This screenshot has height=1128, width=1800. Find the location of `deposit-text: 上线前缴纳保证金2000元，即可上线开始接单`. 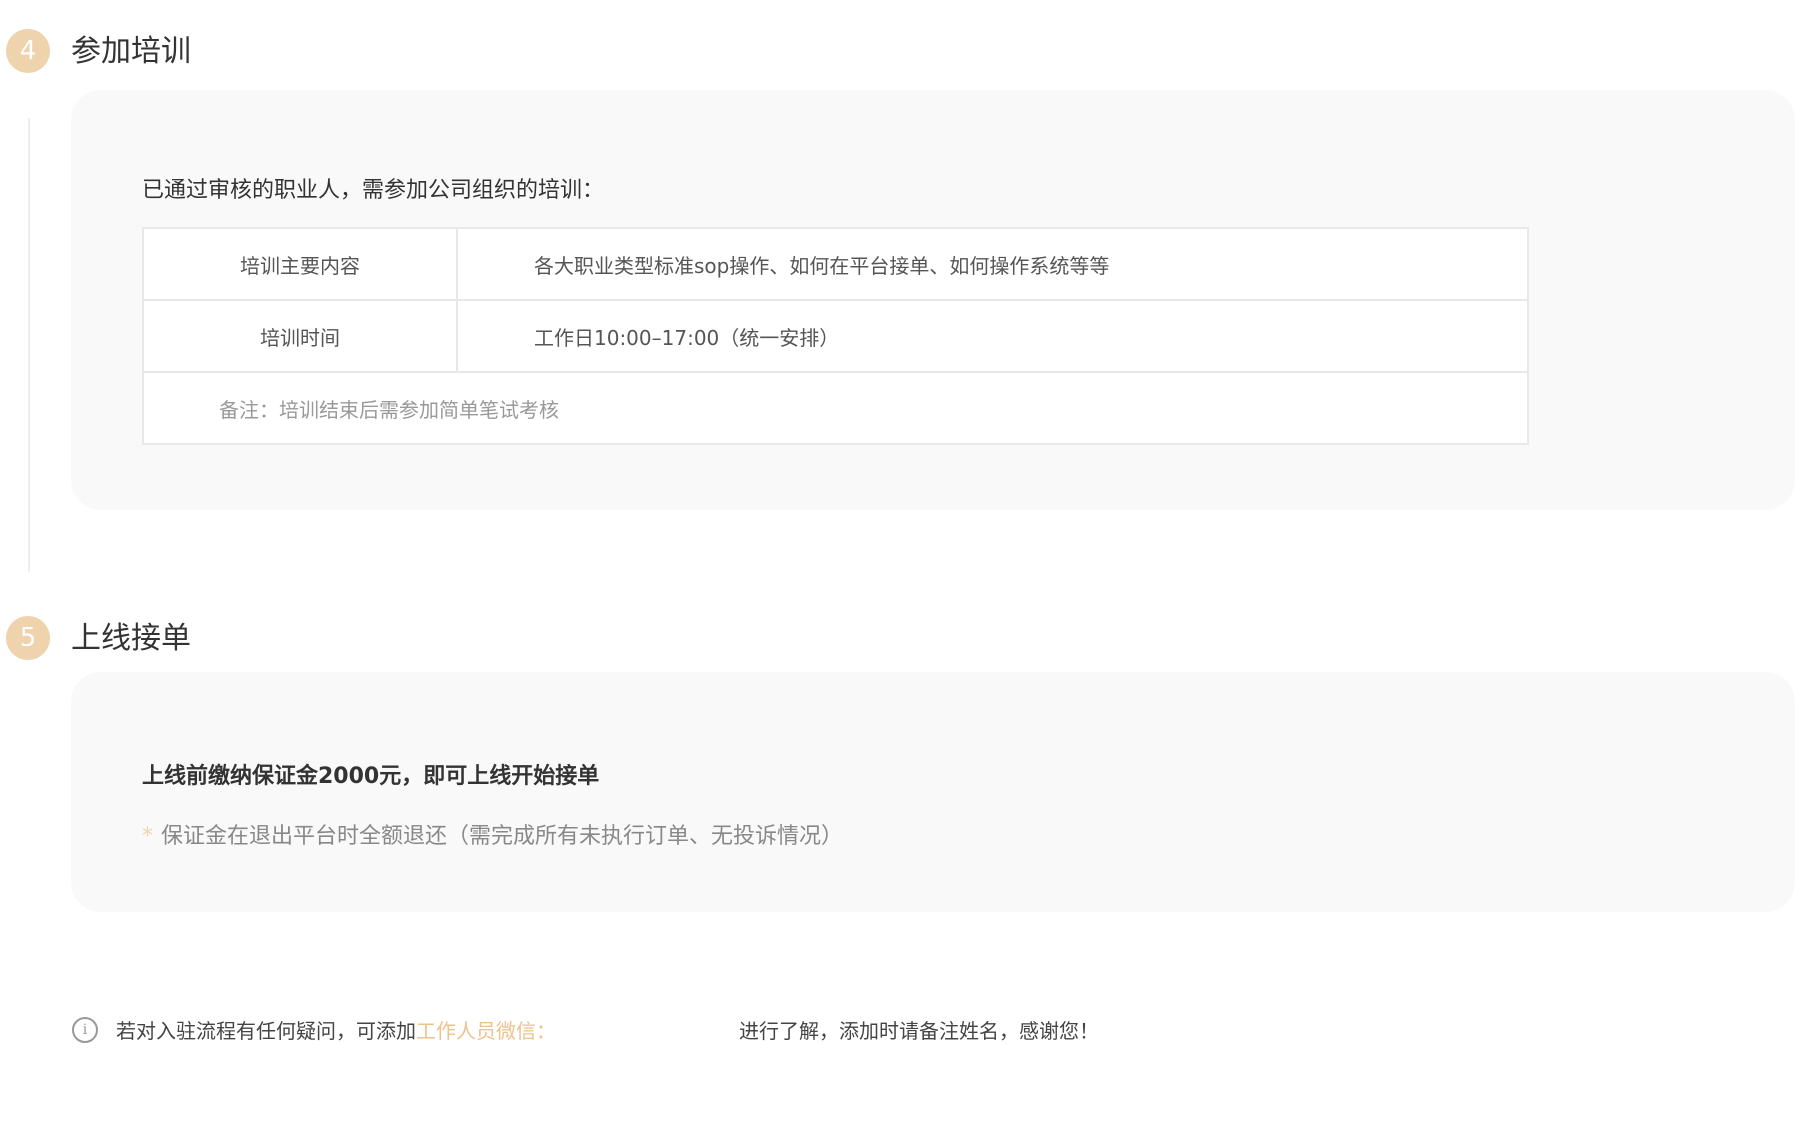

deposit-text: 上线前缴纳保证金2000元，即可上线开始接单 is located at coordinates (371, 776).